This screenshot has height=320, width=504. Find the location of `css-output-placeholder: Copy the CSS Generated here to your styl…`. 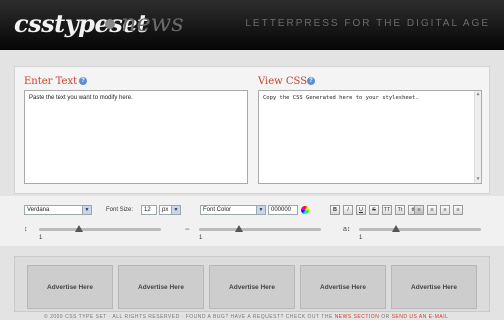

css-output-placeholder: Copy the CSS Generated here to your styl… is located at coordinates (341, 98).